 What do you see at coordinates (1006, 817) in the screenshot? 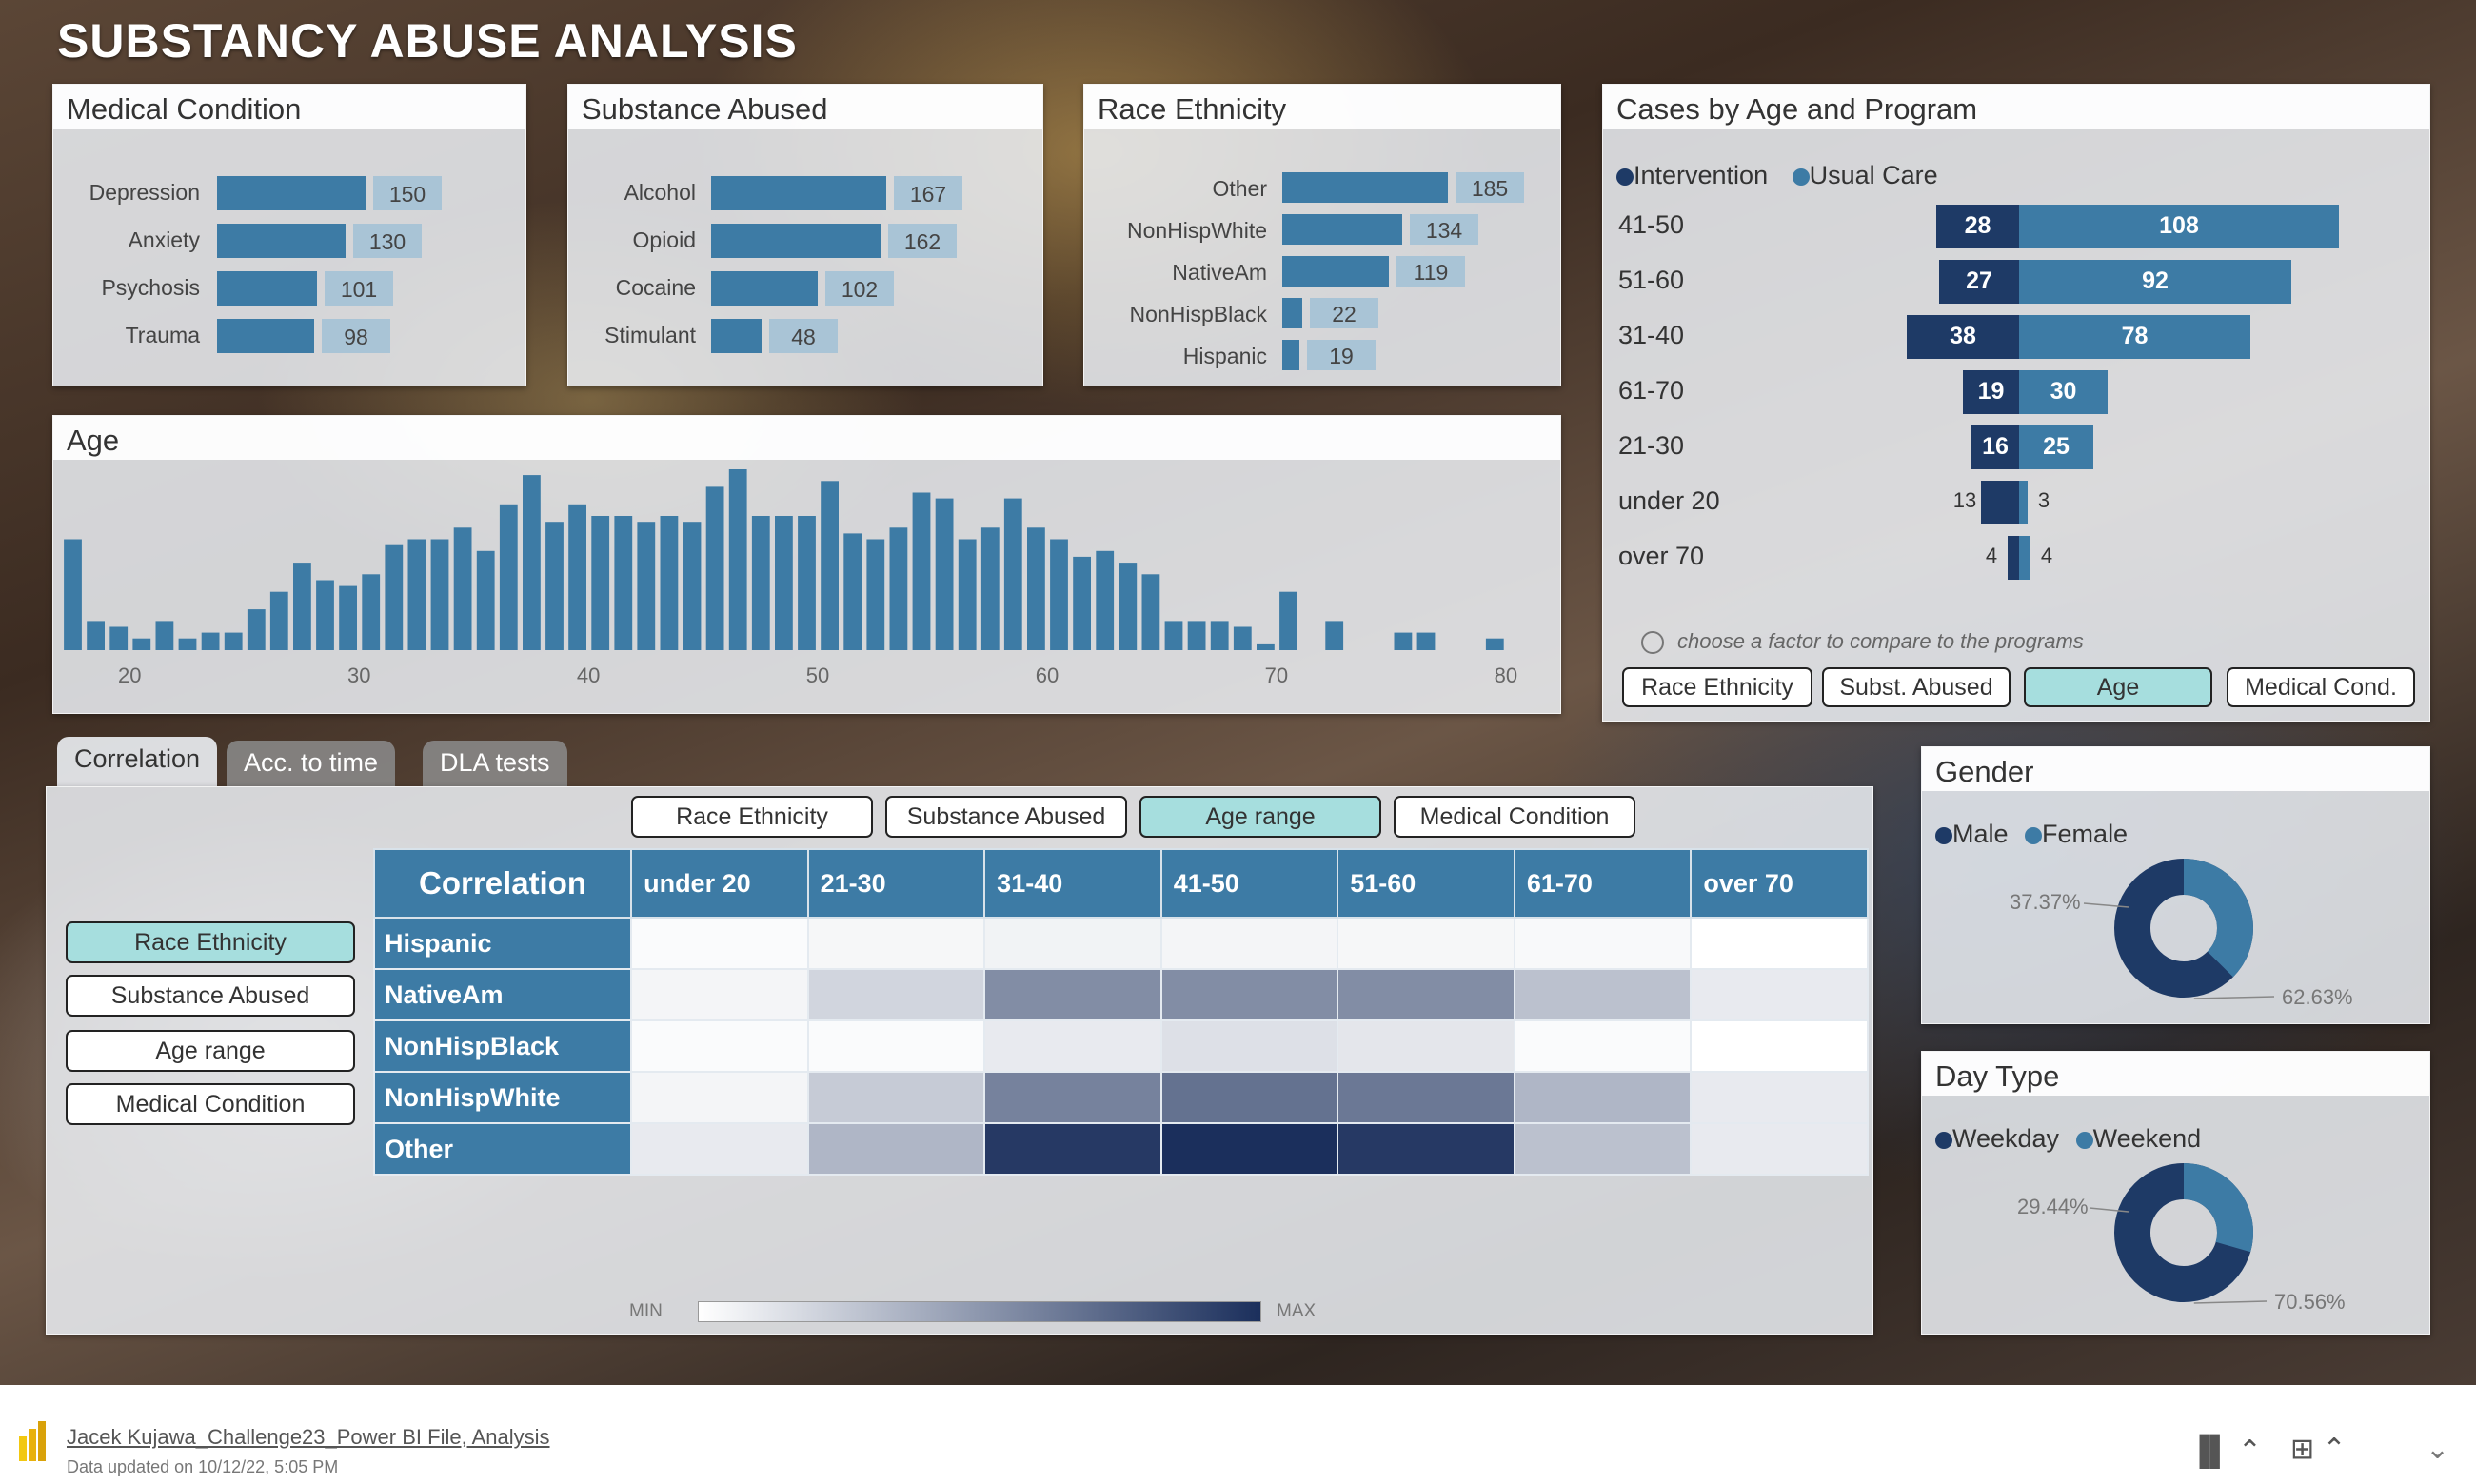
I see `corr-top-substance-abused: Substance Abused` at bounding box center [1006, 817].